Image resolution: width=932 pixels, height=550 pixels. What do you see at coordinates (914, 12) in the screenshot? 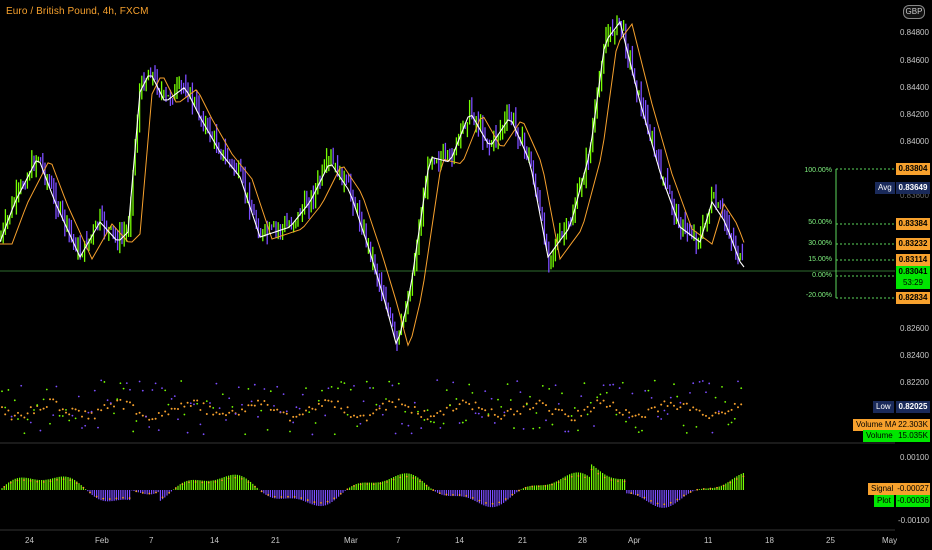
I see `currency-button: GBP` at bounding box center [914, 12].